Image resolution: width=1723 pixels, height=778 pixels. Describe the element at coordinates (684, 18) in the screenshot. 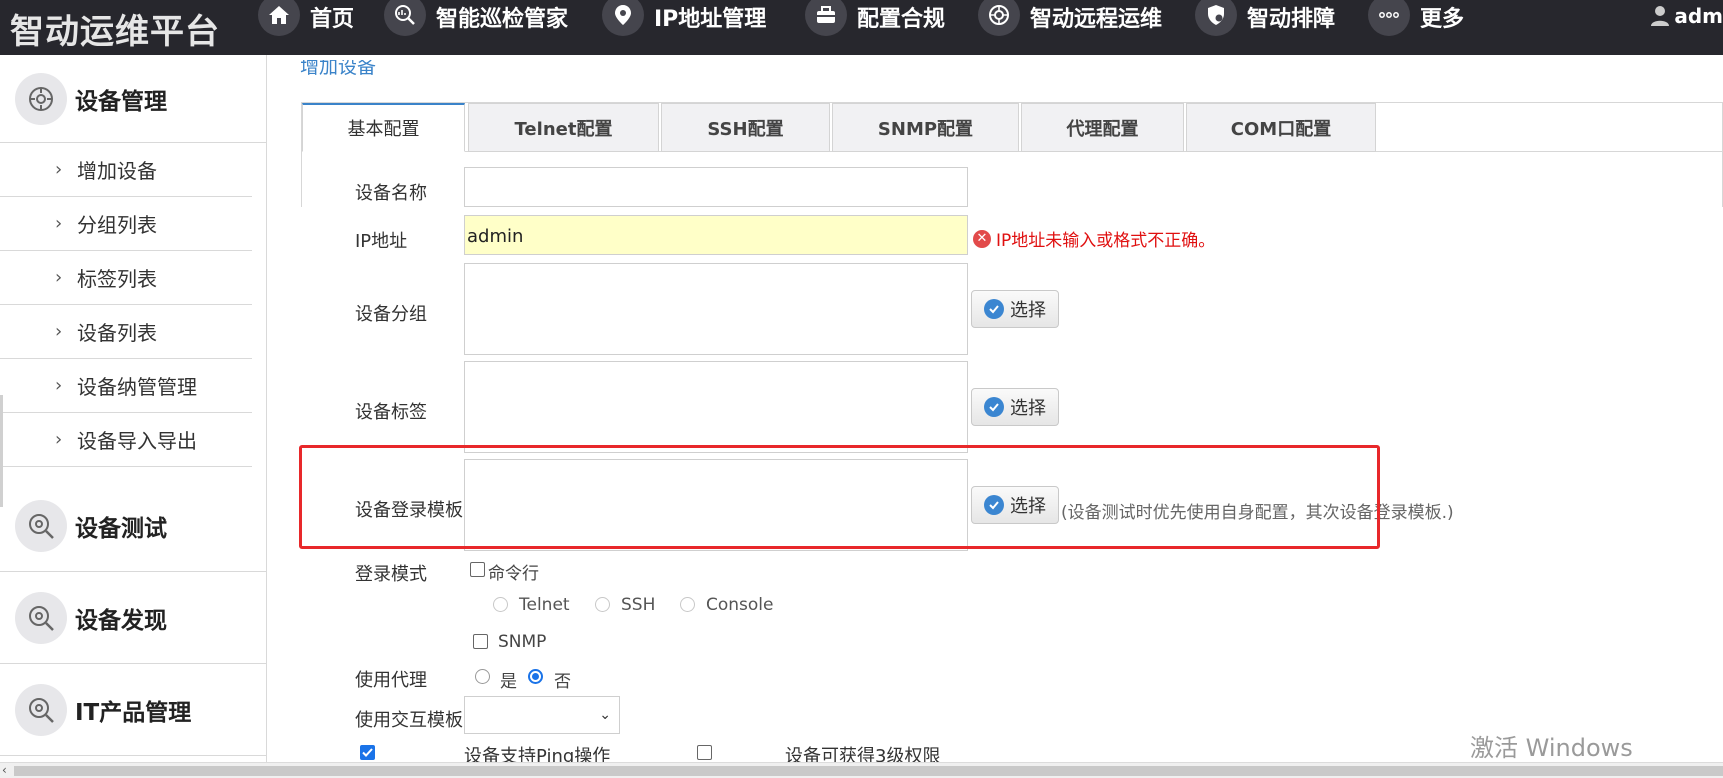

I see `nav-ip-management: IP地址管理` at that location.